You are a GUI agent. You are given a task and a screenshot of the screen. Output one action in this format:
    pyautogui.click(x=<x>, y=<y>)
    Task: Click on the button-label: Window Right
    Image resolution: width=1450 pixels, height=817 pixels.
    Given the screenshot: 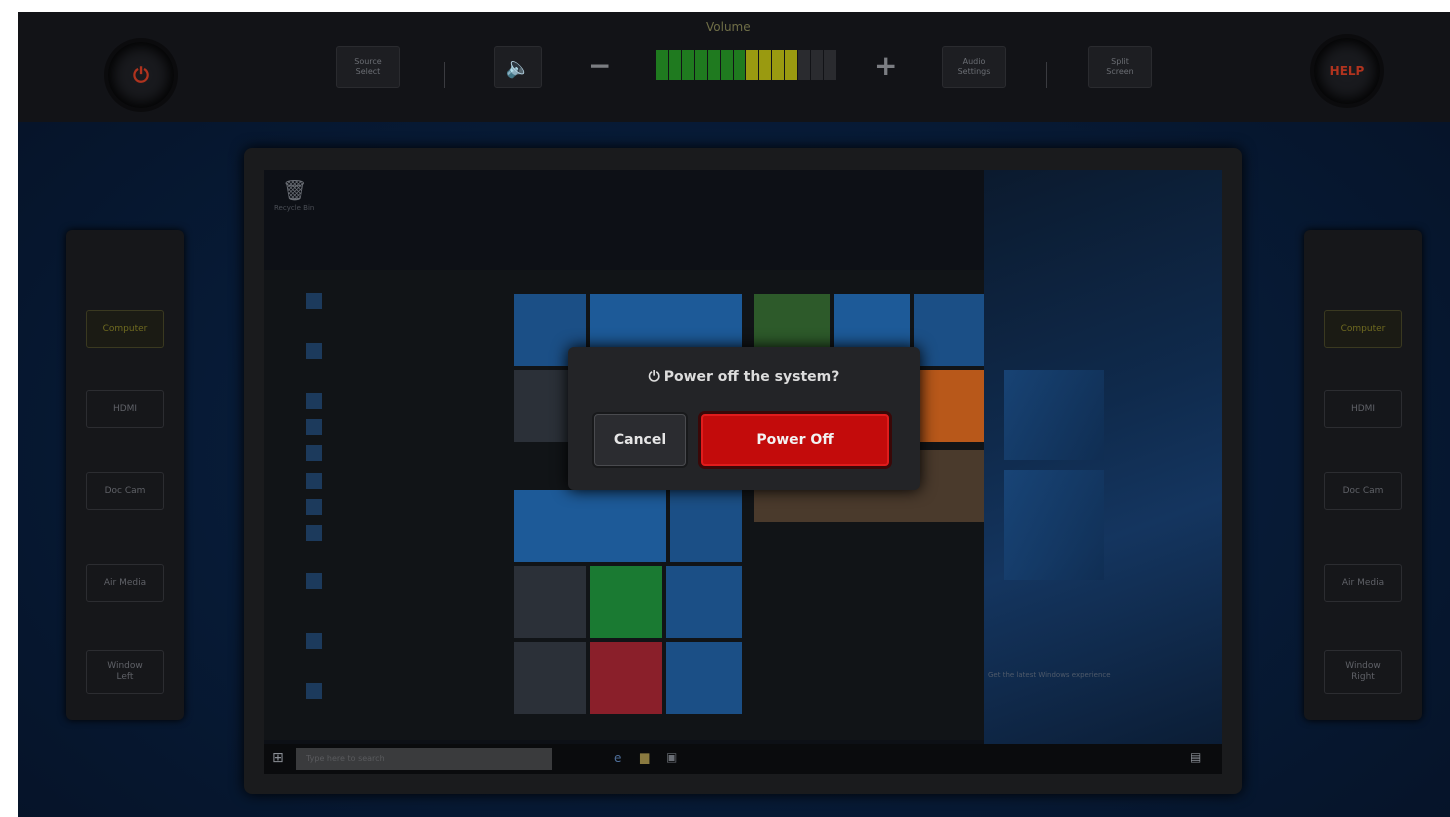 What is the action you would take?
    pyautogui.click(x=1363, y=671)
    